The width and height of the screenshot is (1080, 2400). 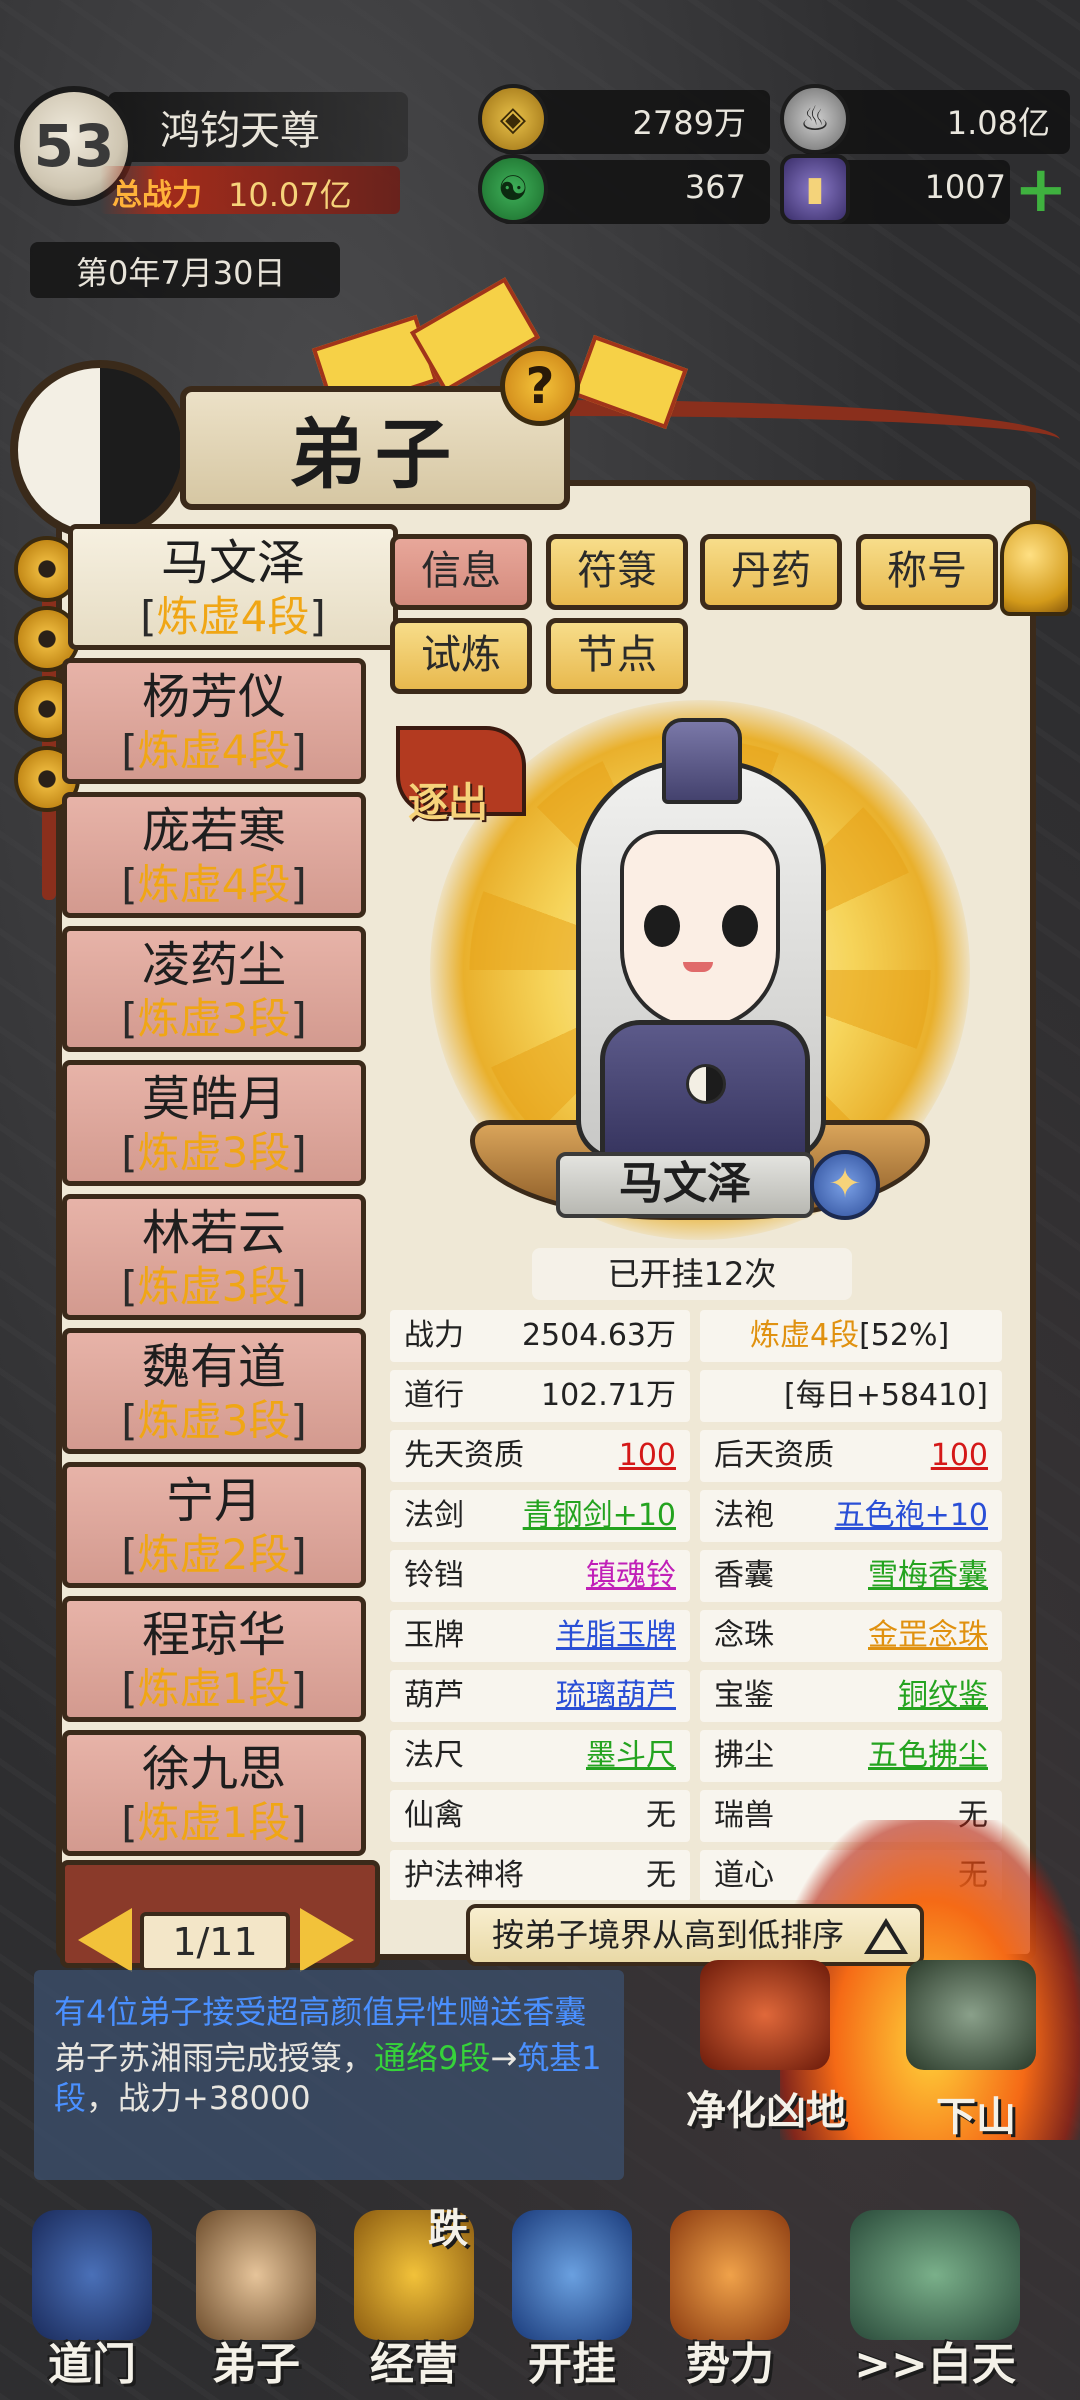 I want to click on disciple-name: 庞若寒, so click(x=213, y=831).